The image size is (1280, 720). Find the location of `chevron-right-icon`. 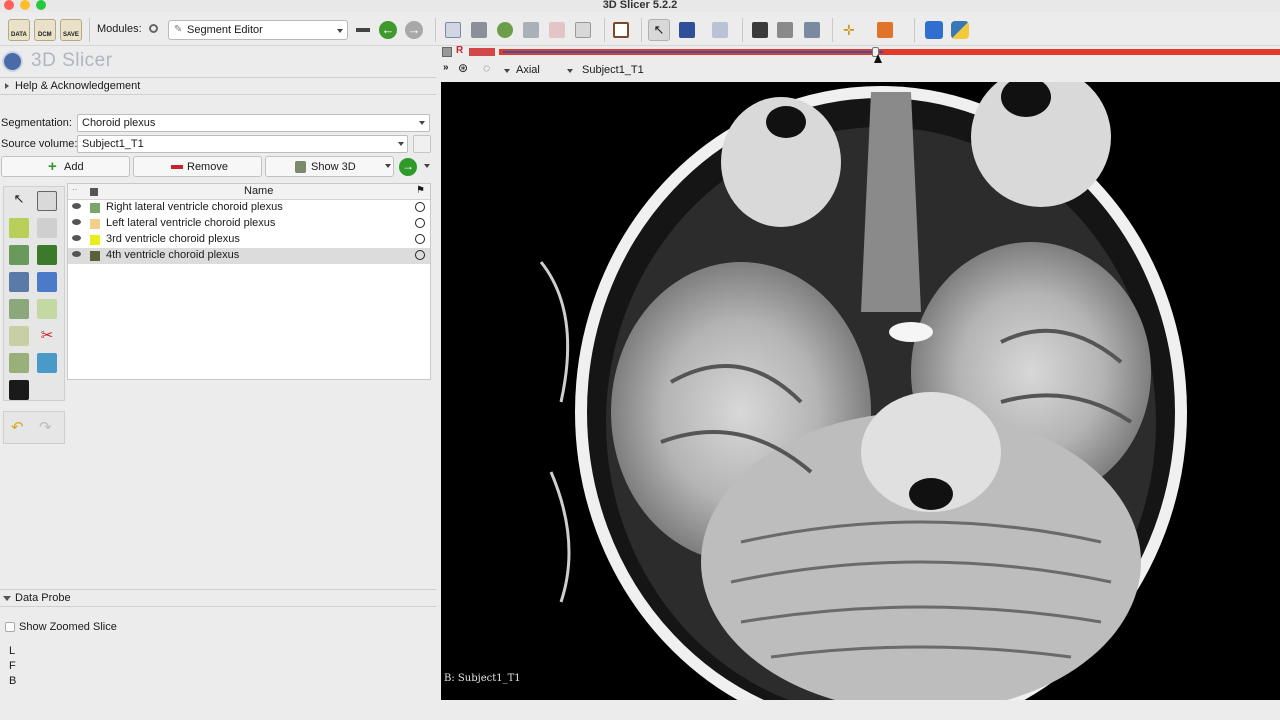

chevron-right-icon is located at coordinates (7, 86).